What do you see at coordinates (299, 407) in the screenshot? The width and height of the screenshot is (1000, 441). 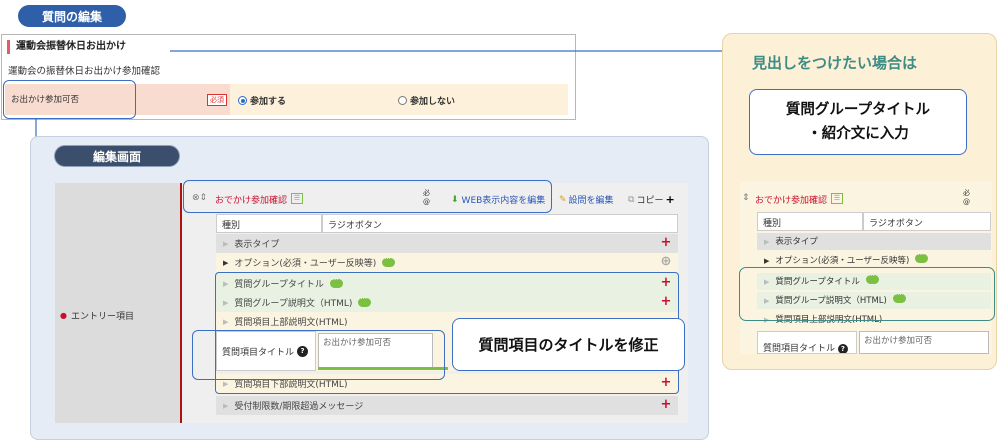 I see `row-limit-msg-label: 受付制限数/期限超過メッセージ` at bounding box center [299, 407].